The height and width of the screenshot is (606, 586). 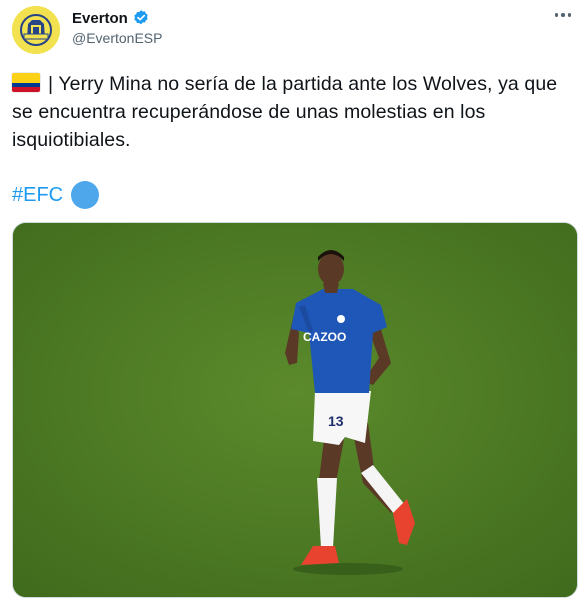 I want to click on hashtag-link: #EFC, so click(x=37, y=195).